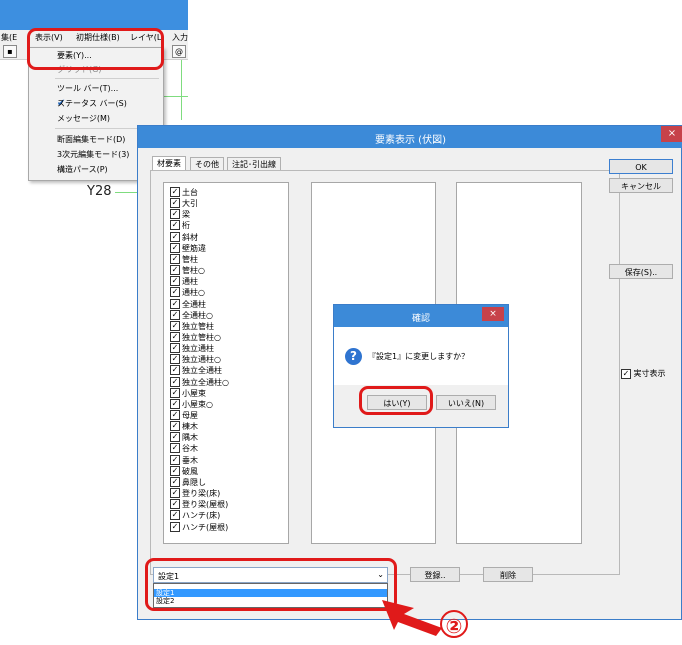 The image size is (682, 645). What do you see at coordinates (197, 315) in the screenshot?
I see `element-label: 全通柱○` at bounding box center [197, 315].